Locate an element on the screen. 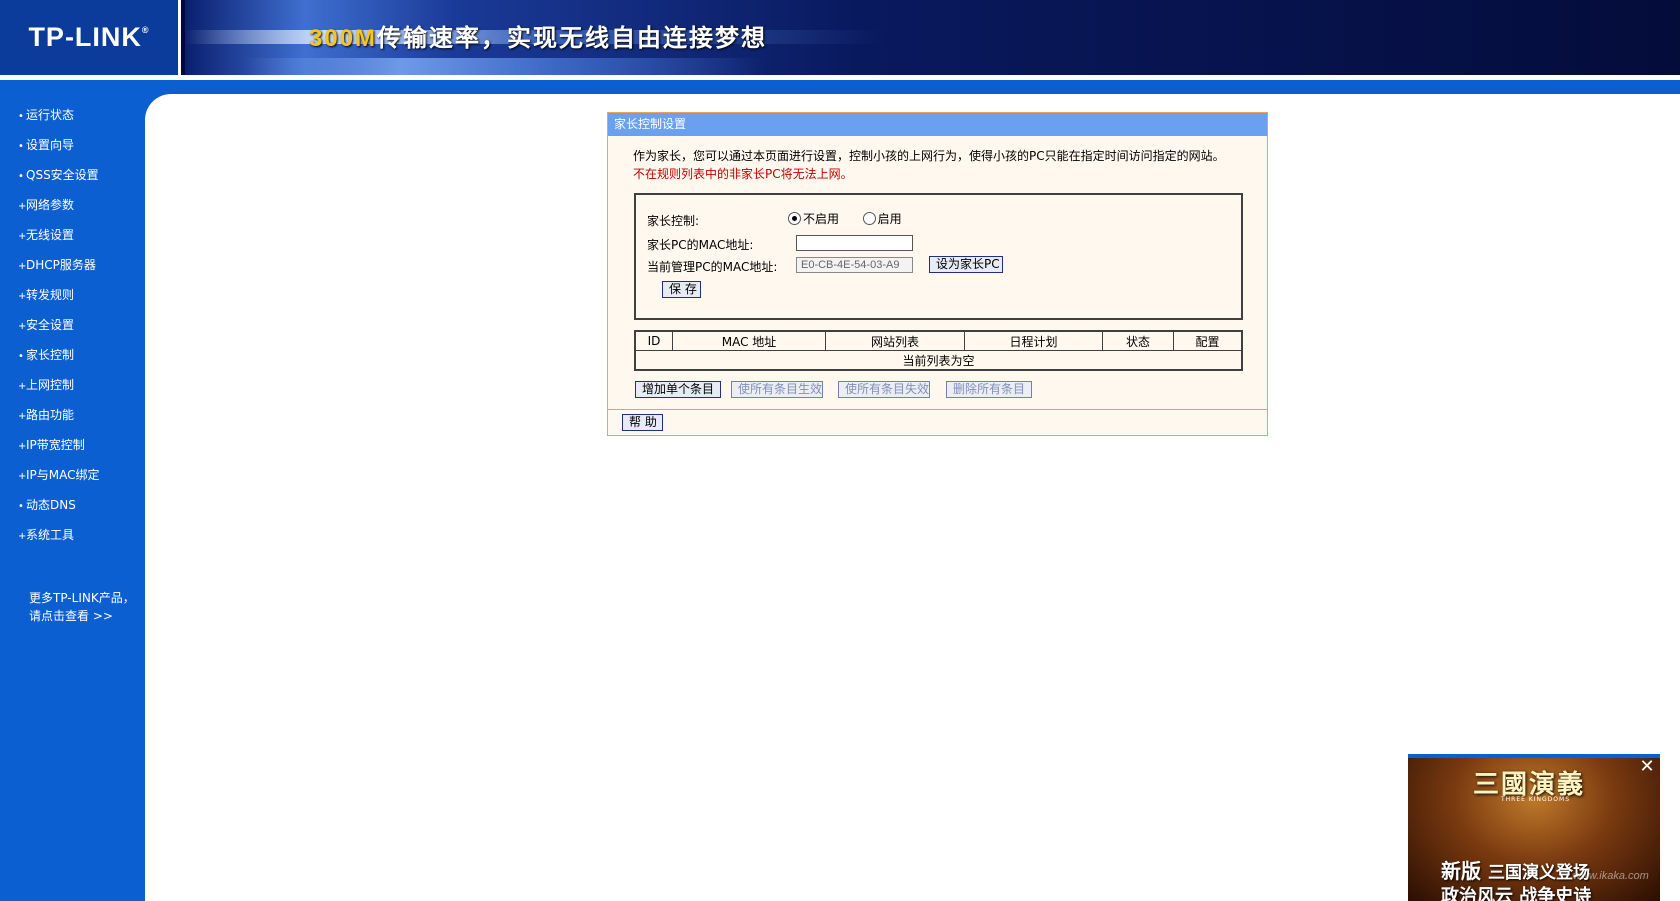 This screenshot has height=901, width=1680. parent-mac-input is located at coordinates (854, 243).